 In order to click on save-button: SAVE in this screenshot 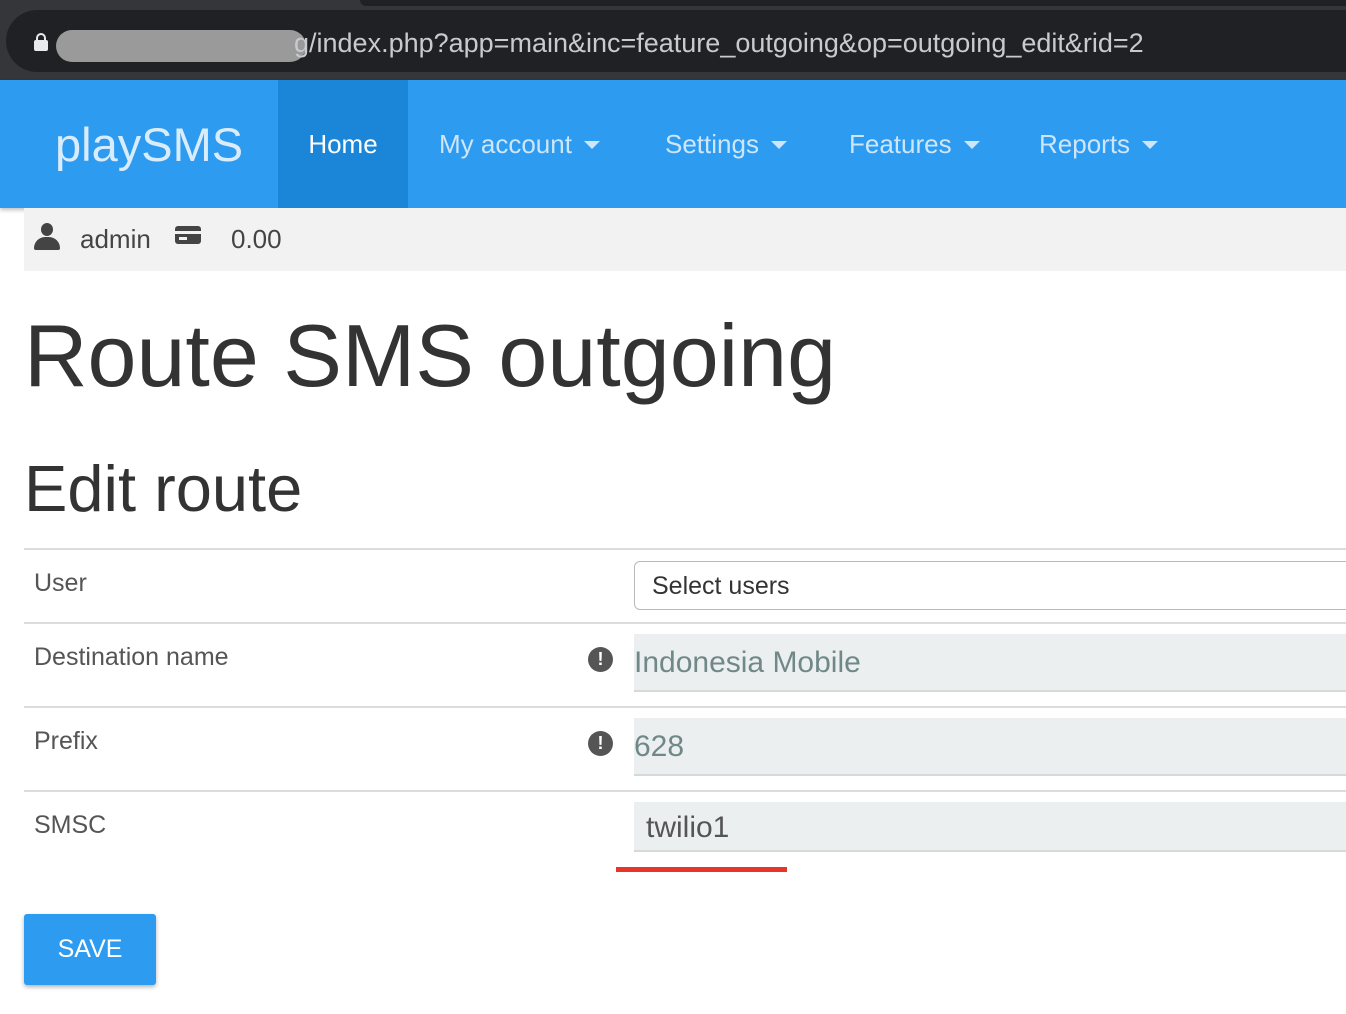, I will do `click(90, 949)`.